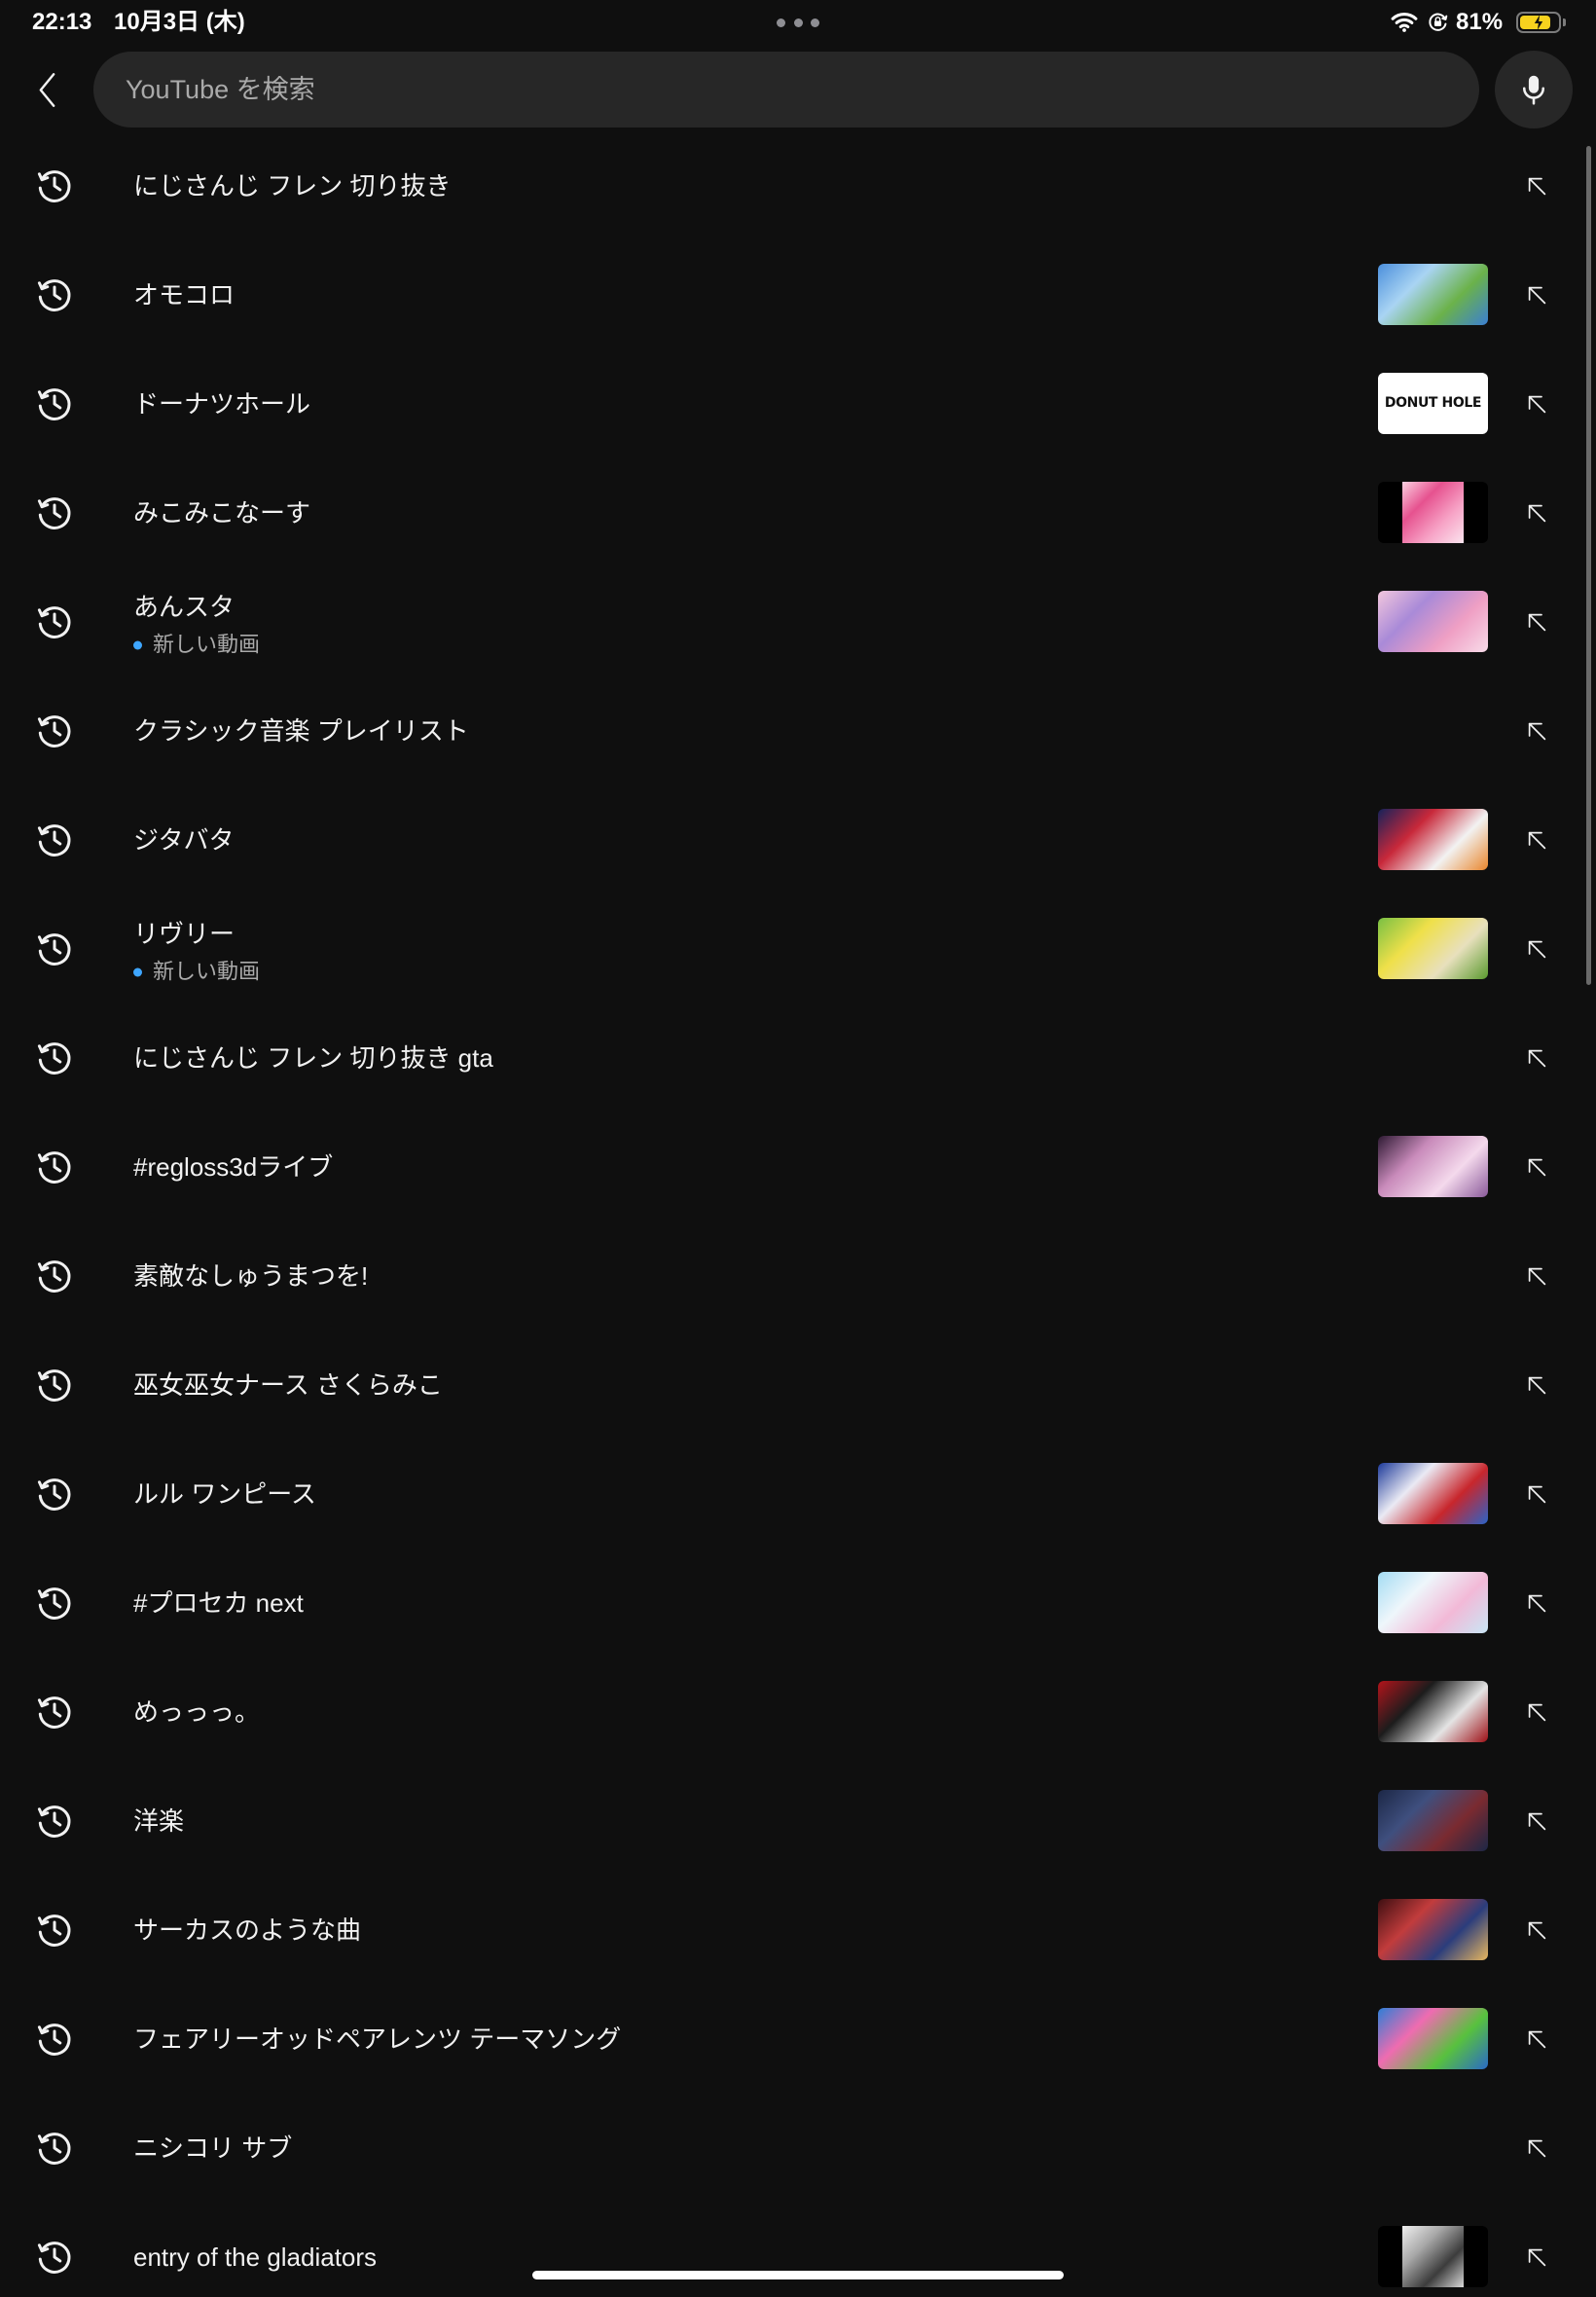 This screenshot has width=1596, height=2297. What do you see at coordinates (137, 644) in the screenshot?
I see `new-video-dot` at bounding box center [137, 644].